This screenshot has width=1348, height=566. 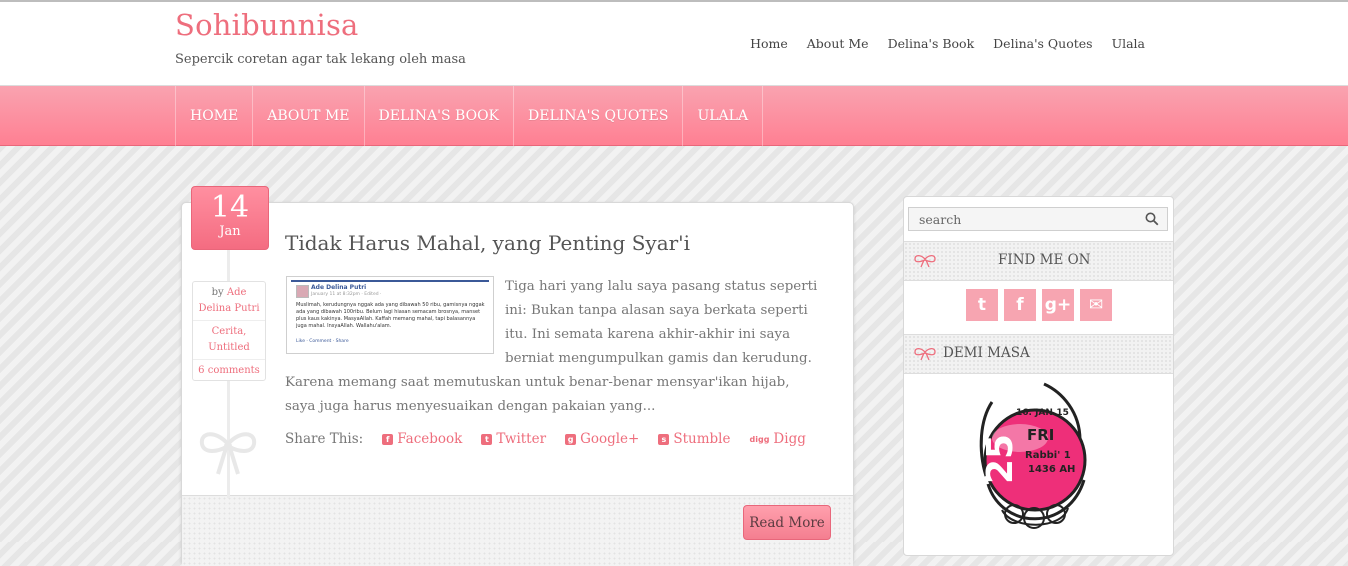 I want to click on top-nav-home: Home, so click(x=769, y=43).